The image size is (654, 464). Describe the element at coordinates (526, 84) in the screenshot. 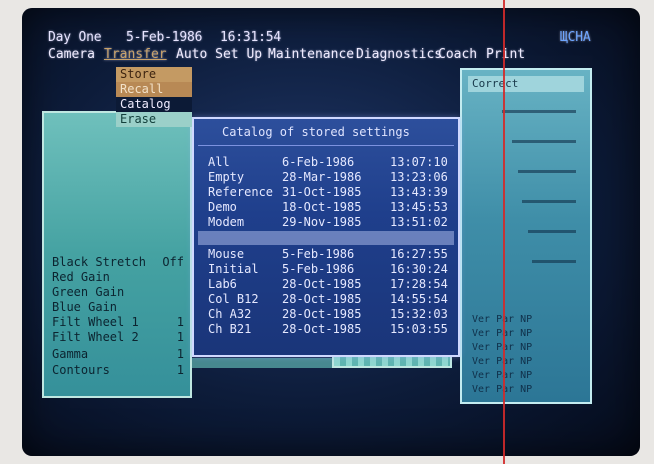

I see `correction-panel-header: Correct` at that location.